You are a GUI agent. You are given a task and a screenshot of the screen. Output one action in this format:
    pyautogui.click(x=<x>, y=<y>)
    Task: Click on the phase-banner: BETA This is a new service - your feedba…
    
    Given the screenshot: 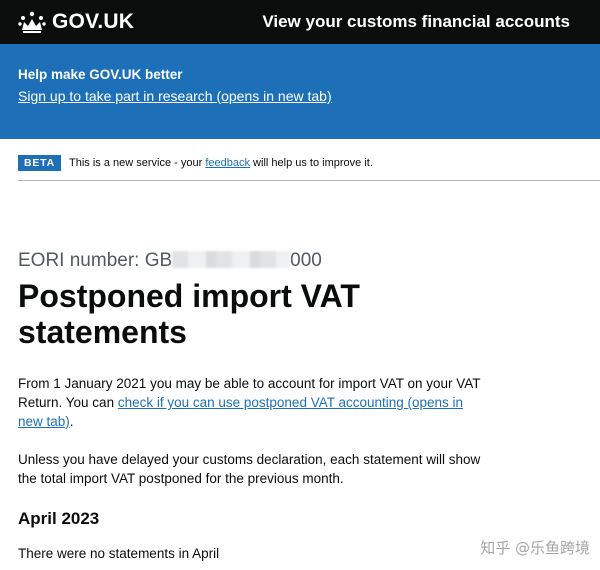 What is the action you would take?
    pyautogui.click(x=309, y=165)
    